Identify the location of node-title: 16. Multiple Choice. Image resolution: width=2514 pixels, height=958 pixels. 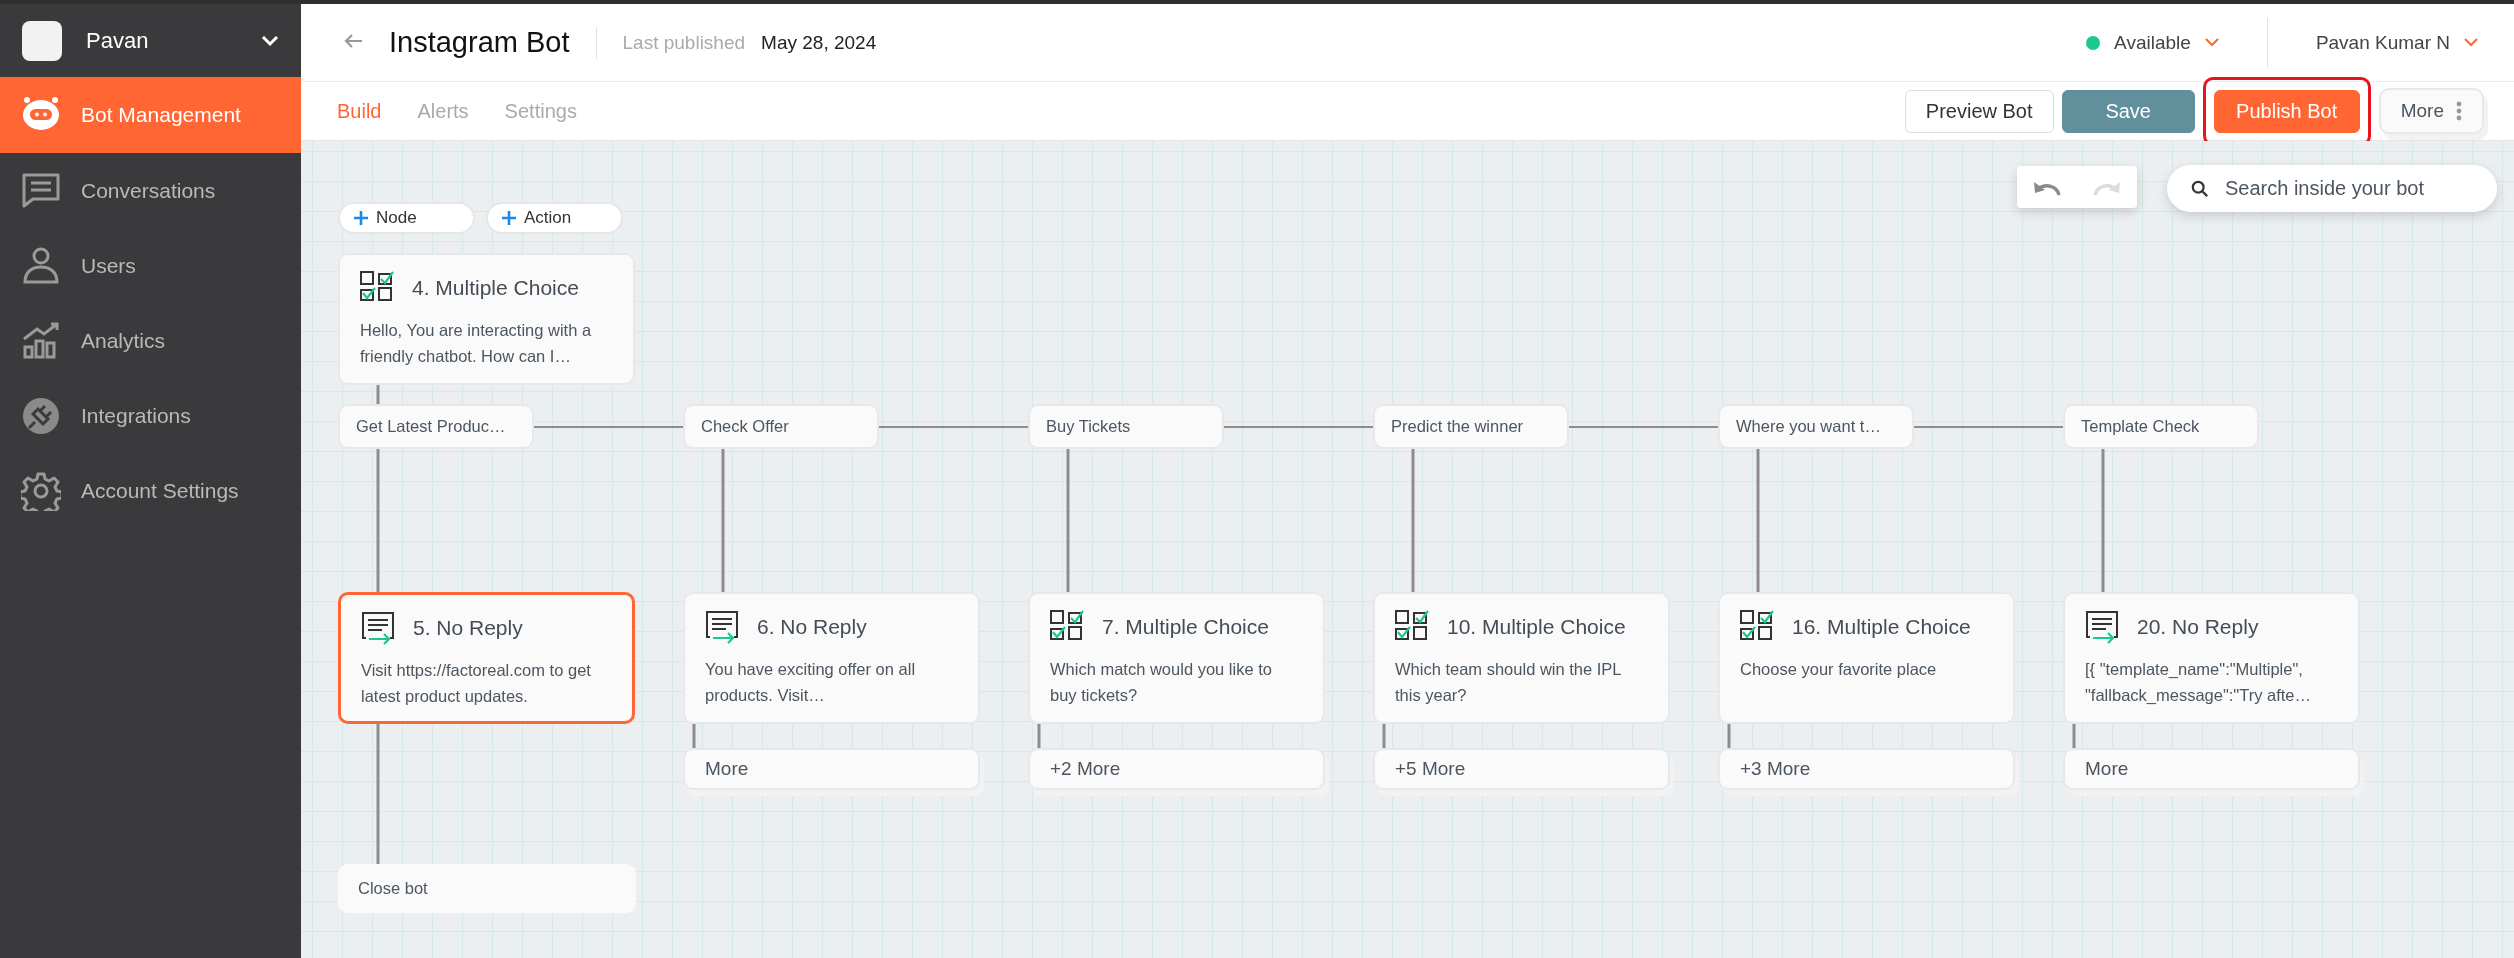
(1881, 627).